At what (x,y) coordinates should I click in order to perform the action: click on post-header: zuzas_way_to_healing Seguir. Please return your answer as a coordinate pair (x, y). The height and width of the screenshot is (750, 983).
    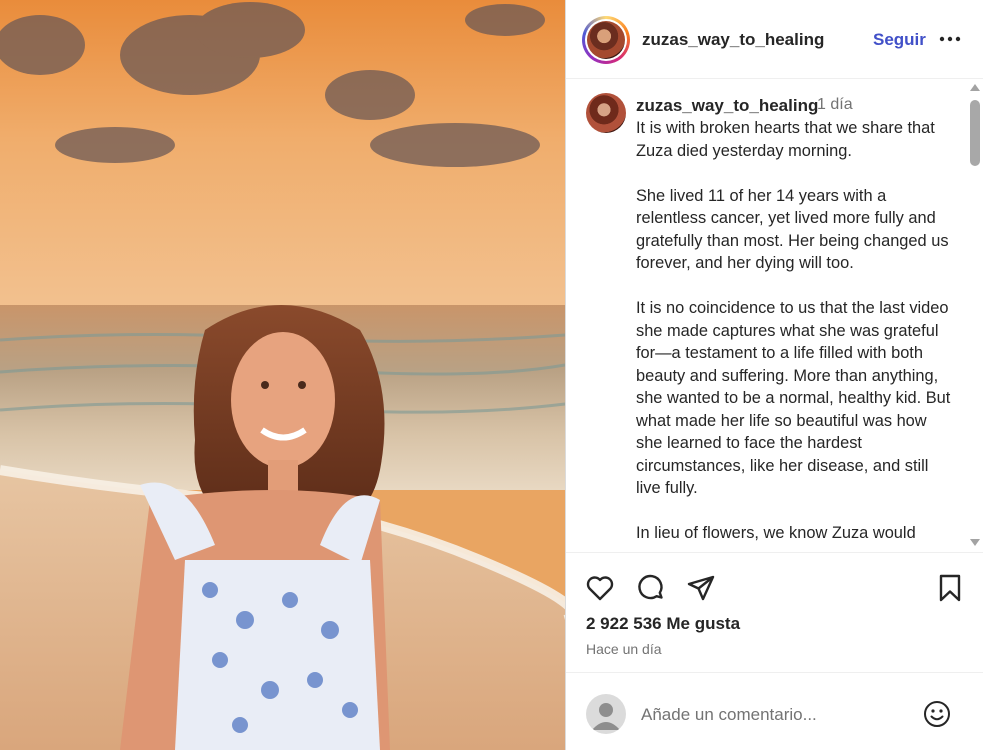
    Looking at the image, I should click on (774, 39).